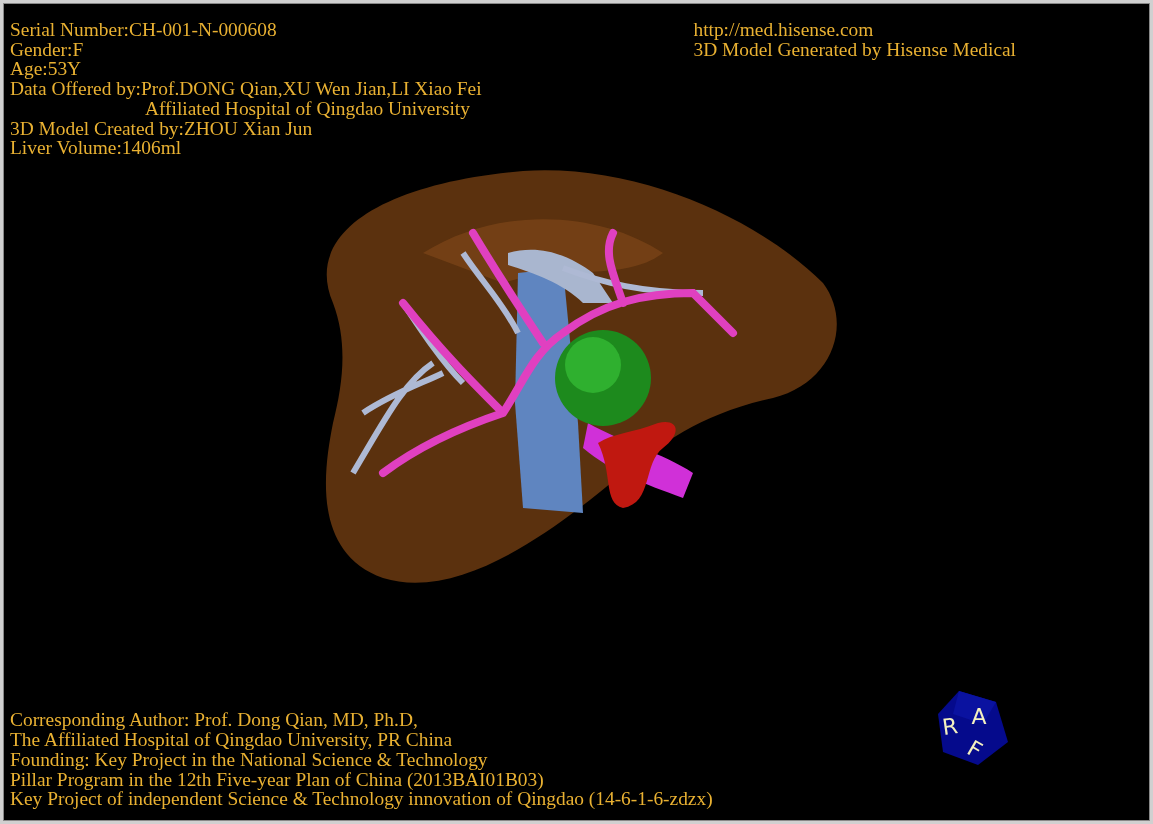 The image size is (1153, 824). Describe the element at coordinates (277, 779) in the screenshot. I see `info-text: Pillar Program in the 12th Five-year Plan of China (2013BAI01B03)` at that location.